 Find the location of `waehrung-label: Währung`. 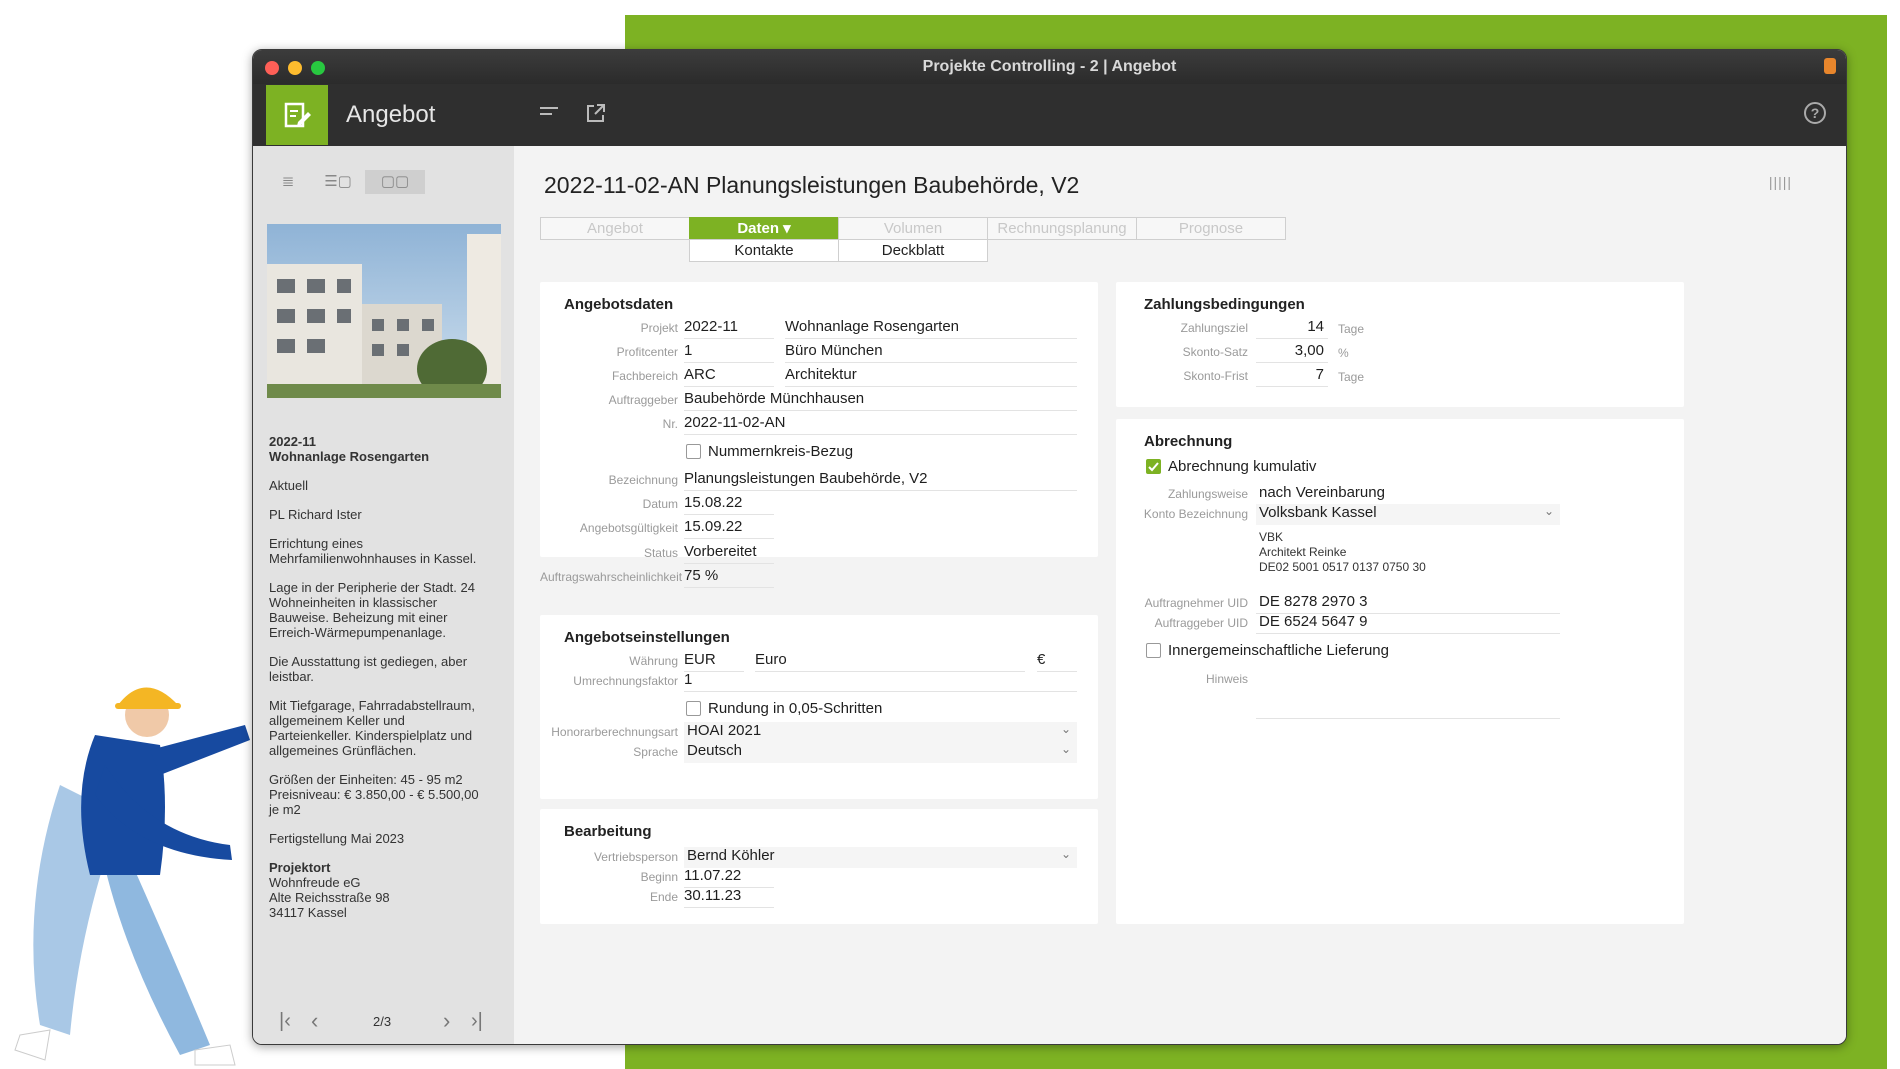

waehrung-label: Währung is located at coordinates (653, 661).